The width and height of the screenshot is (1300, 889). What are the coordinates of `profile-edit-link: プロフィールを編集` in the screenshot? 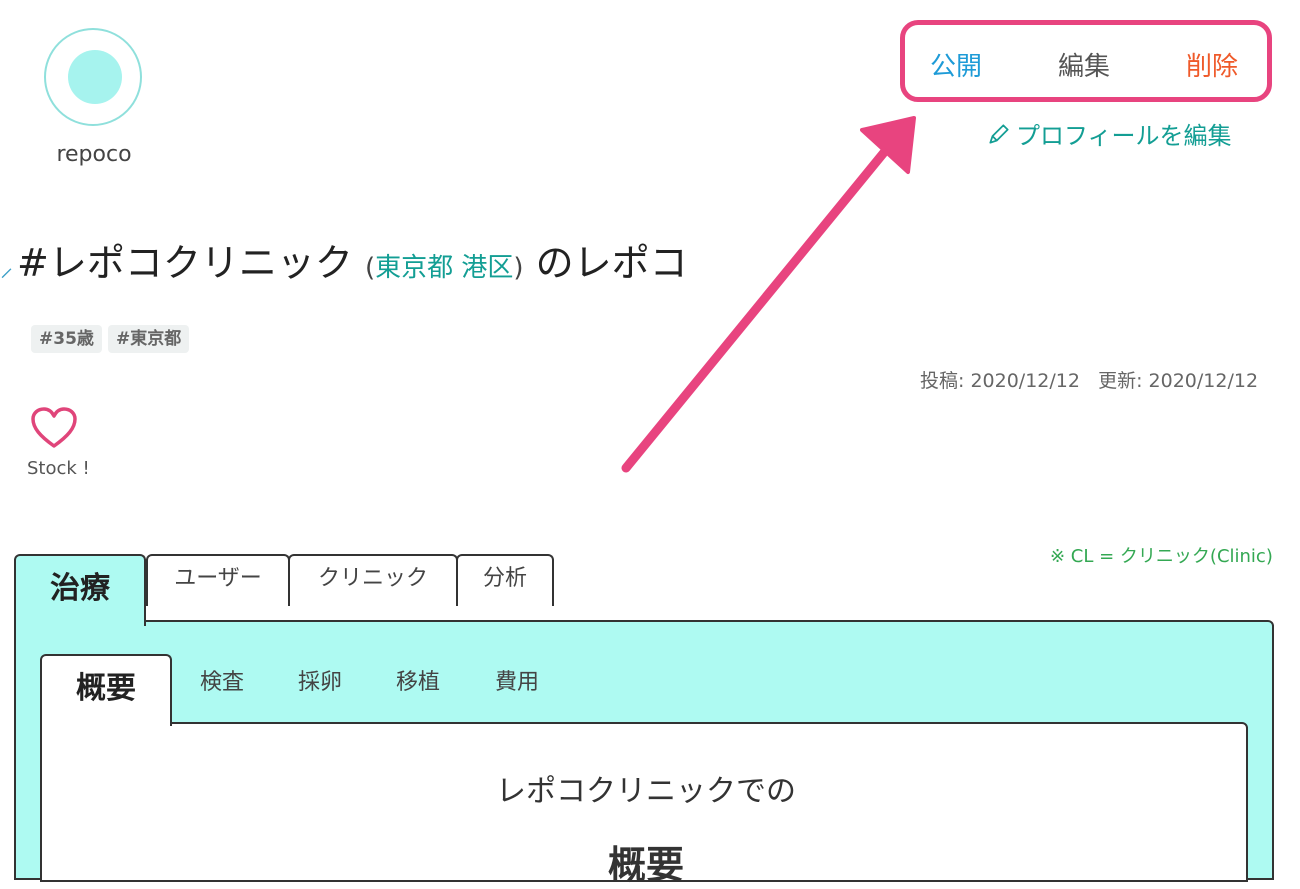 It's located at (1109, 133).